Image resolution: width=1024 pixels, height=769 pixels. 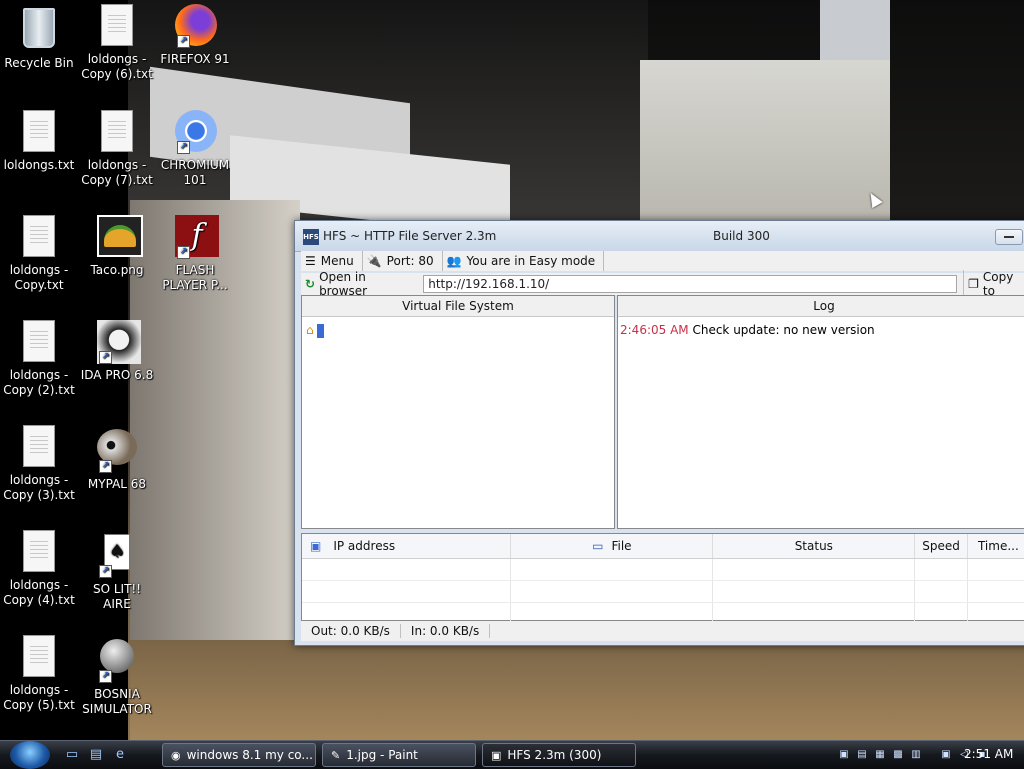 What do you see at coordinates (117, 484) in the screenshot?
I see `desktop-icon-label: MYPAL 68` at bounding box center [117, 484].